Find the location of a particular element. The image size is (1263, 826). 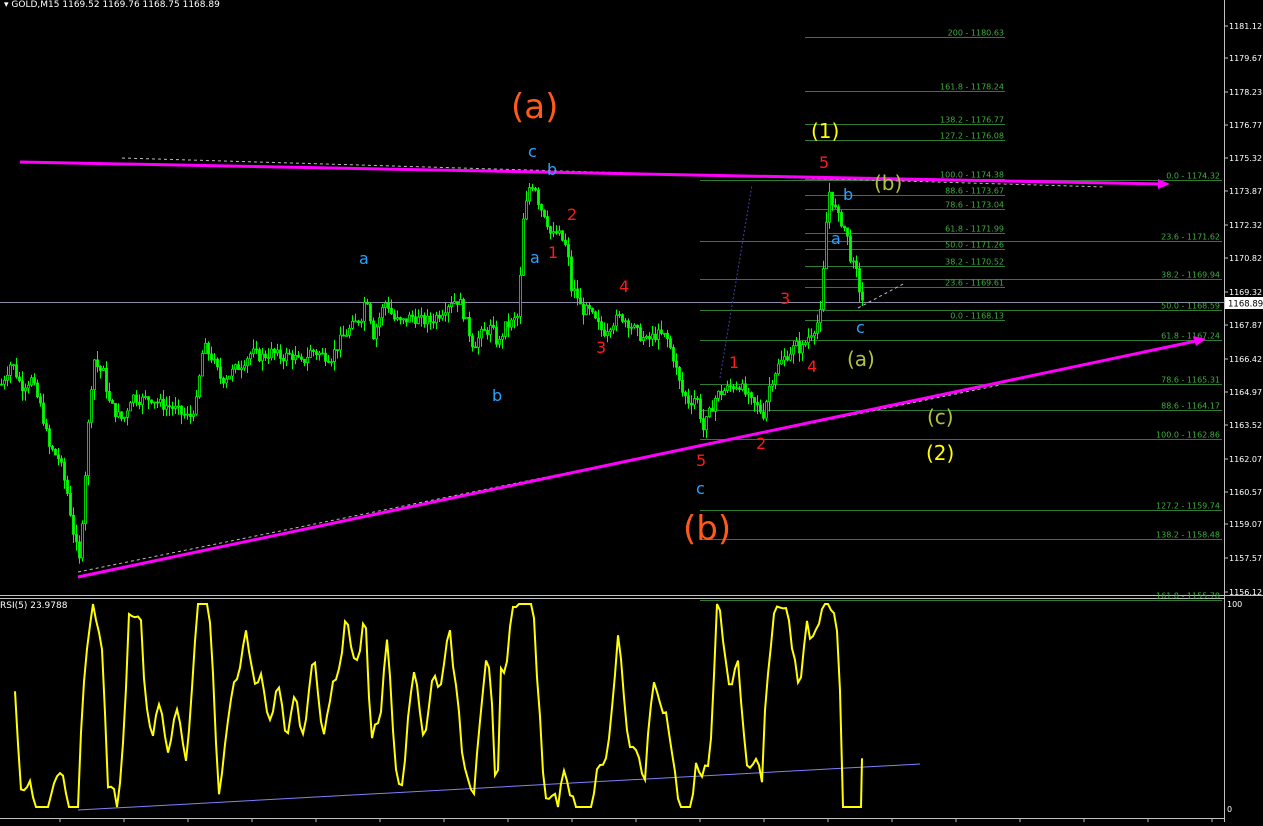

wave-label-sub-a: (a) is located at coordinates (861, 359).